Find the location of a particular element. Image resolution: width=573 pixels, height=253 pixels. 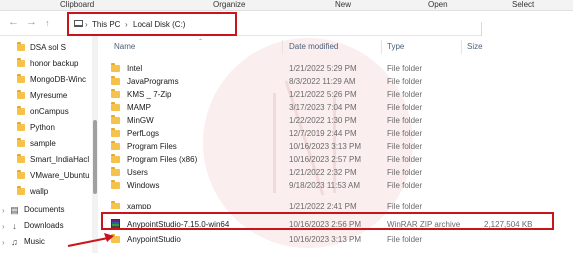

ribbon-group-new: New is located at coordinates (343, 4).